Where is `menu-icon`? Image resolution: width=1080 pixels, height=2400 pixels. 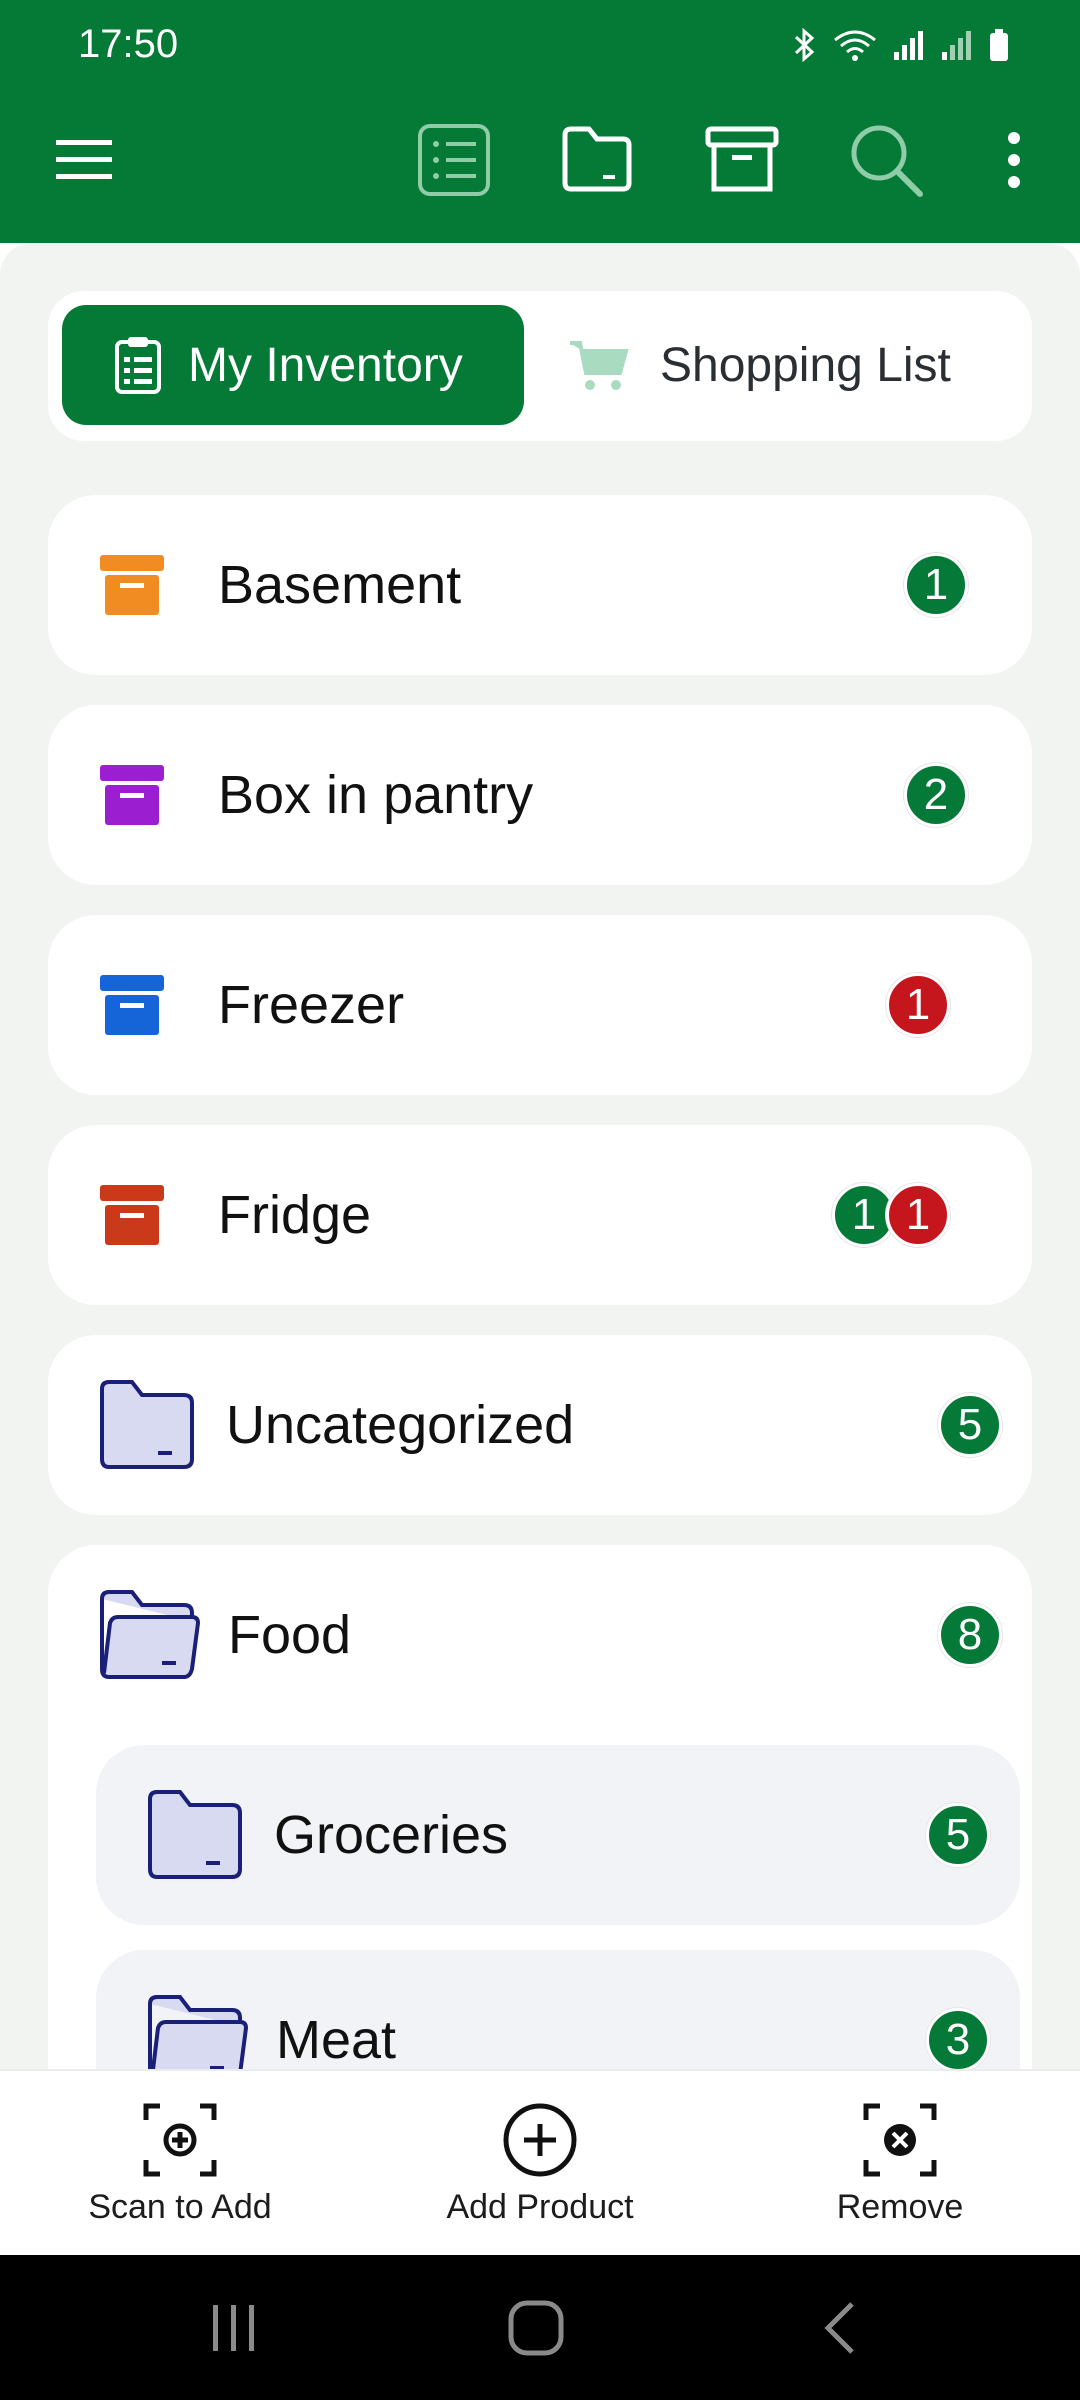
menu-icon is located at coordinates (84, 159).